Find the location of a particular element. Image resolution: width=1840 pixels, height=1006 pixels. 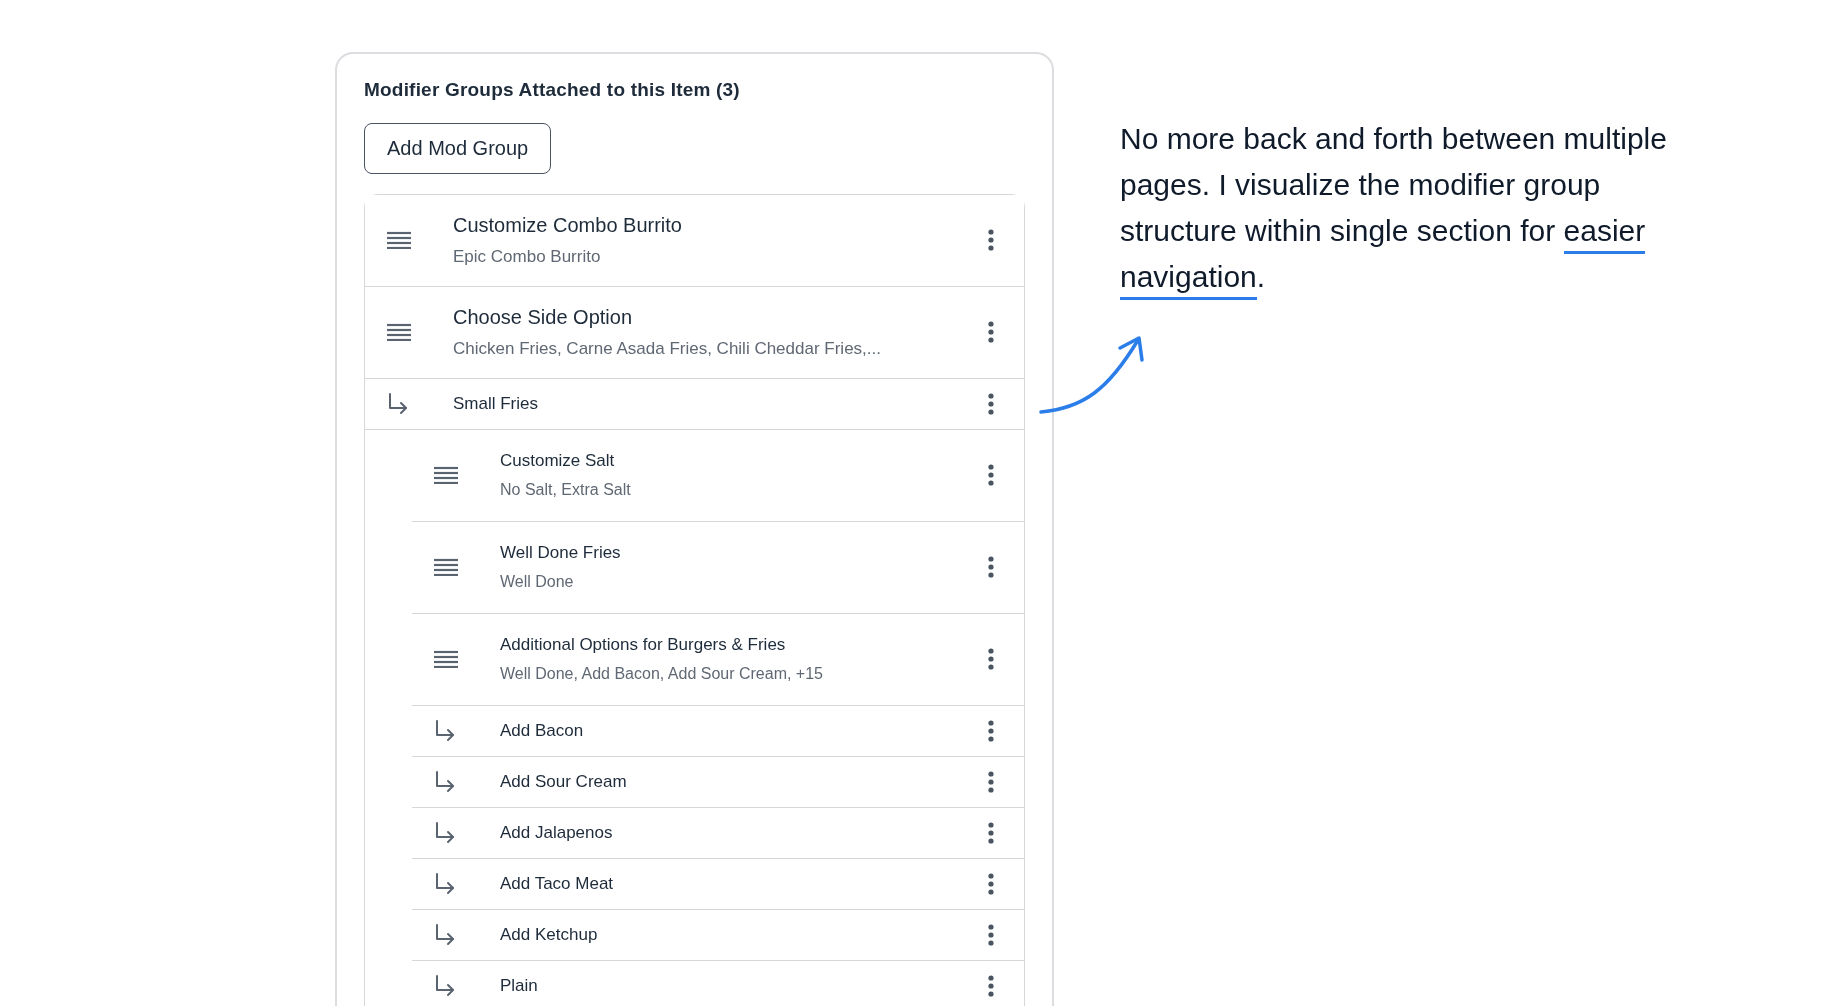

group-name: Customize Salt is located at coordinates (558, 461).